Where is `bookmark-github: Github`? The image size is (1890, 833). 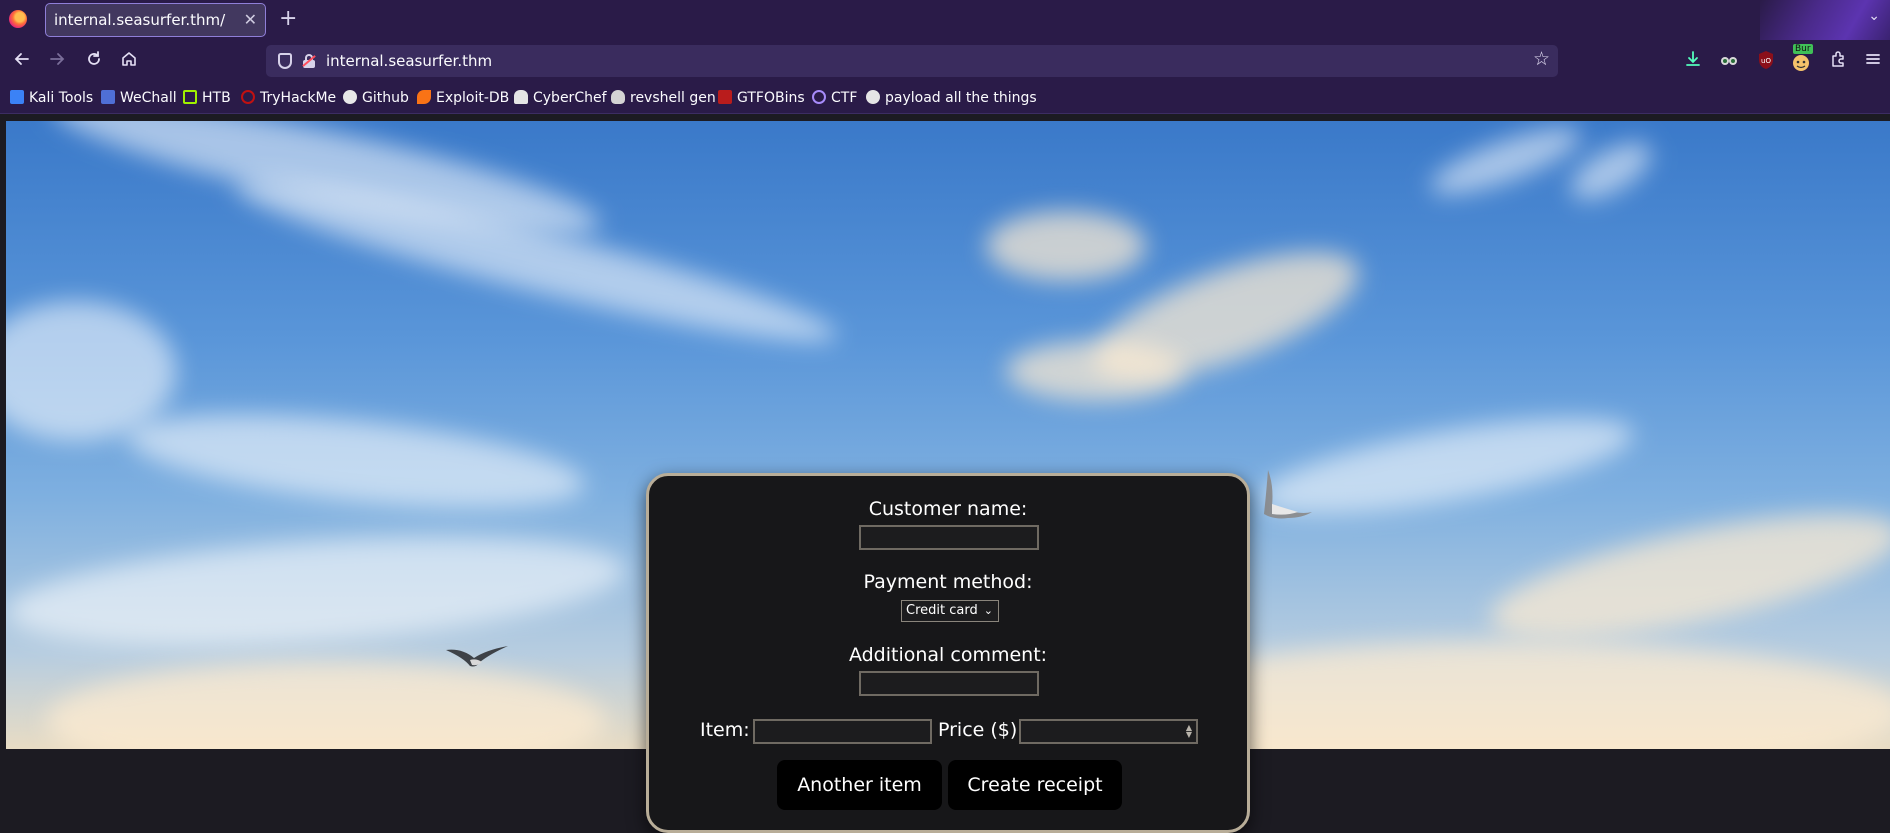
bookmark-github: Github is located at coordinates (376, 98).